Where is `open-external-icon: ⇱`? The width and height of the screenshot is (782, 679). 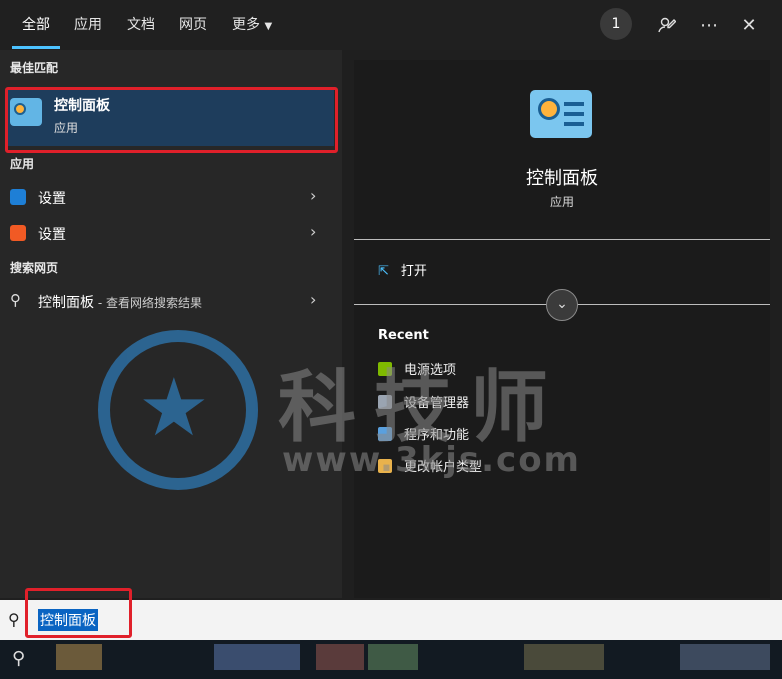
open-external-icon: ⇱ is located at coordinates (383, 271).